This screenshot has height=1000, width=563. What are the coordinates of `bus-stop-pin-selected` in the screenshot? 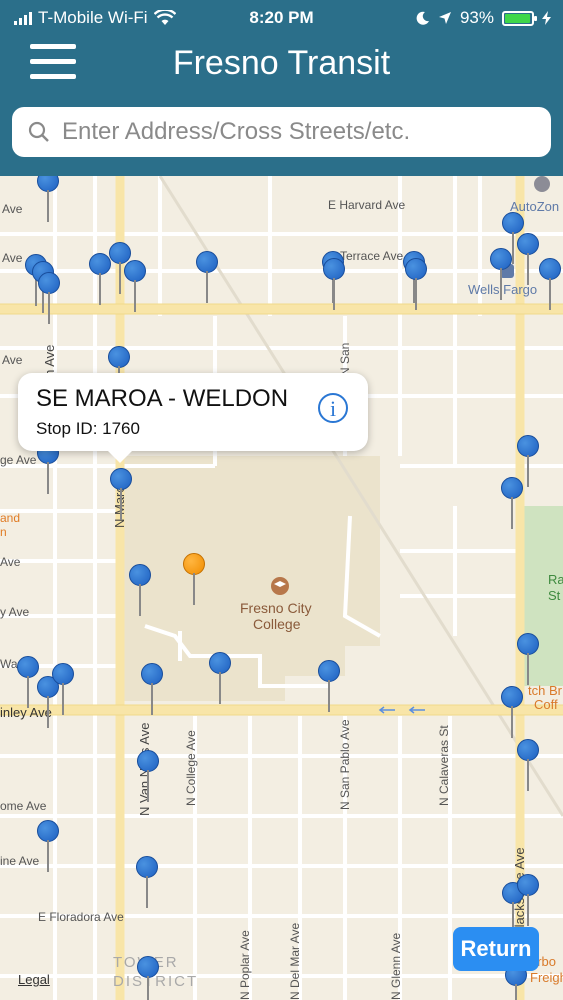 It's located at (122, 496).